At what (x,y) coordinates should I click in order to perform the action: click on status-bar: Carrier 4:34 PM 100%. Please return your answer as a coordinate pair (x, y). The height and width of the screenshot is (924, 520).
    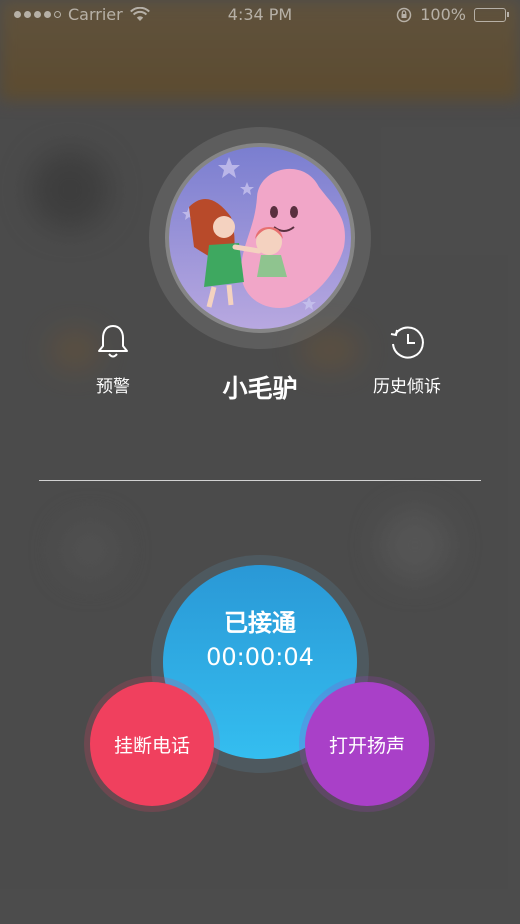
    Looking at the image, I should click on (260, 15).